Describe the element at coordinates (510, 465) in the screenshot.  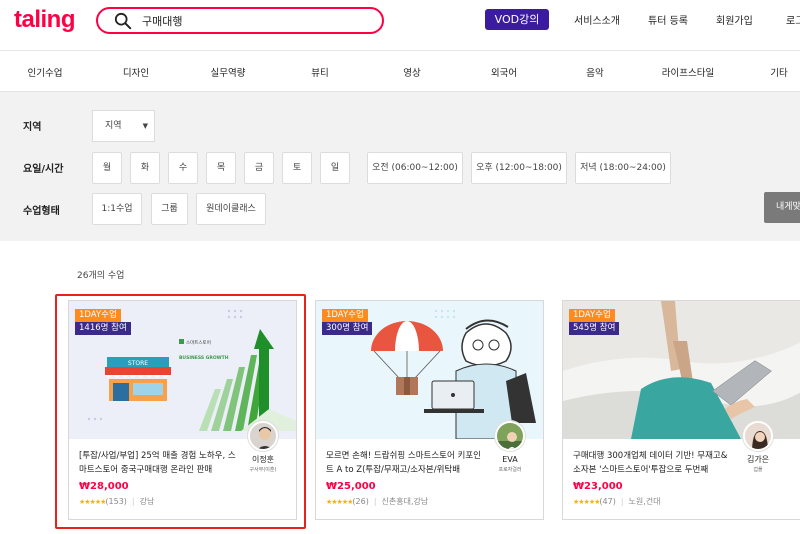
I see `tutor-info: EVA 프로자걸러` at that location.